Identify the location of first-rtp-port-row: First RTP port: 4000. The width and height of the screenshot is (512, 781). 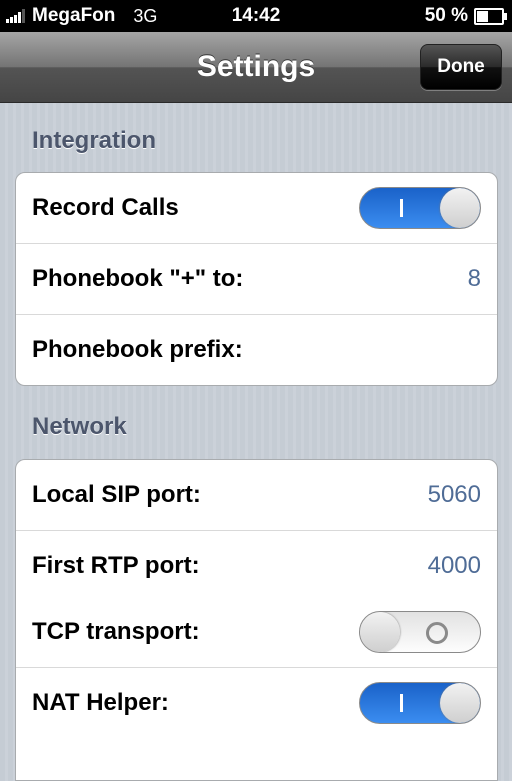
(256, 566).